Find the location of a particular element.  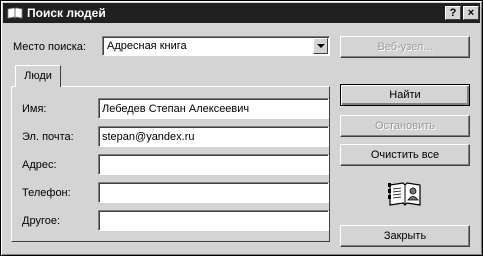

address-label: Адрес: is located at coordinates (39, 165).